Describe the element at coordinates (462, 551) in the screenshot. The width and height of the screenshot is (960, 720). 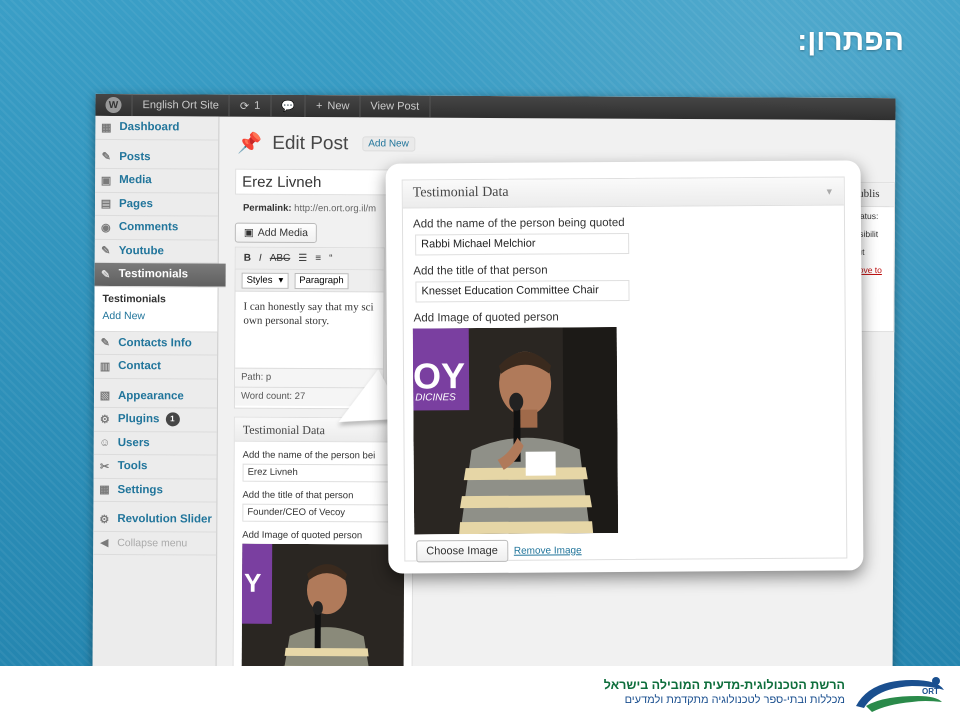
I see `choose-image-button: Choose Image` at that location.